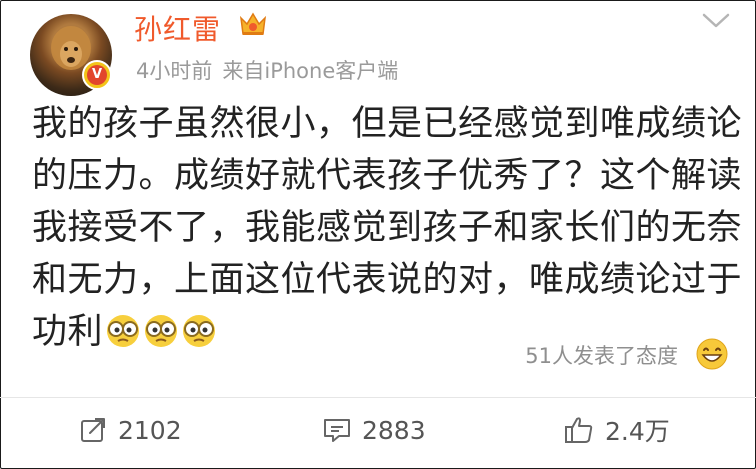  I want to click on like-button: 2.4万, so click(616, 430).